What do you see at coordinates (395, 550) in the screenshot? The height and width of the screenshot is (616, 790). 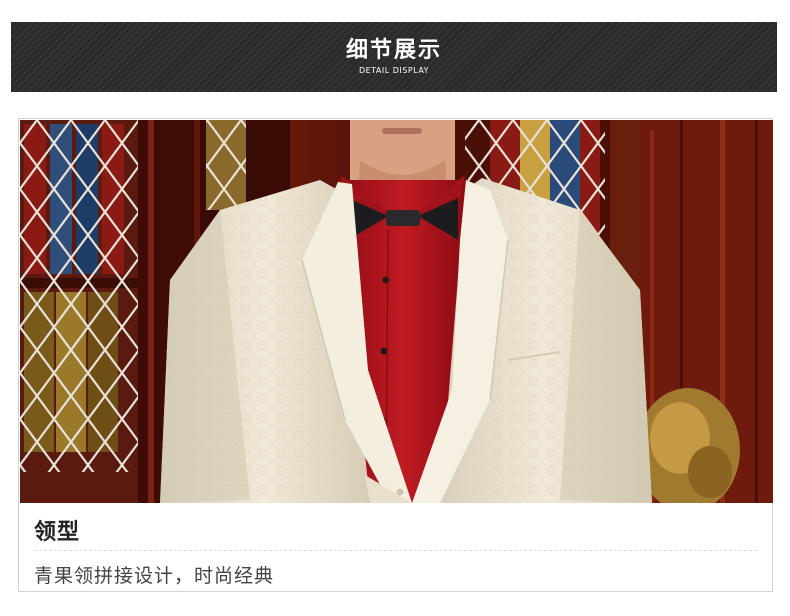 I see `dashed-divider` at bounding box center [395, 550].